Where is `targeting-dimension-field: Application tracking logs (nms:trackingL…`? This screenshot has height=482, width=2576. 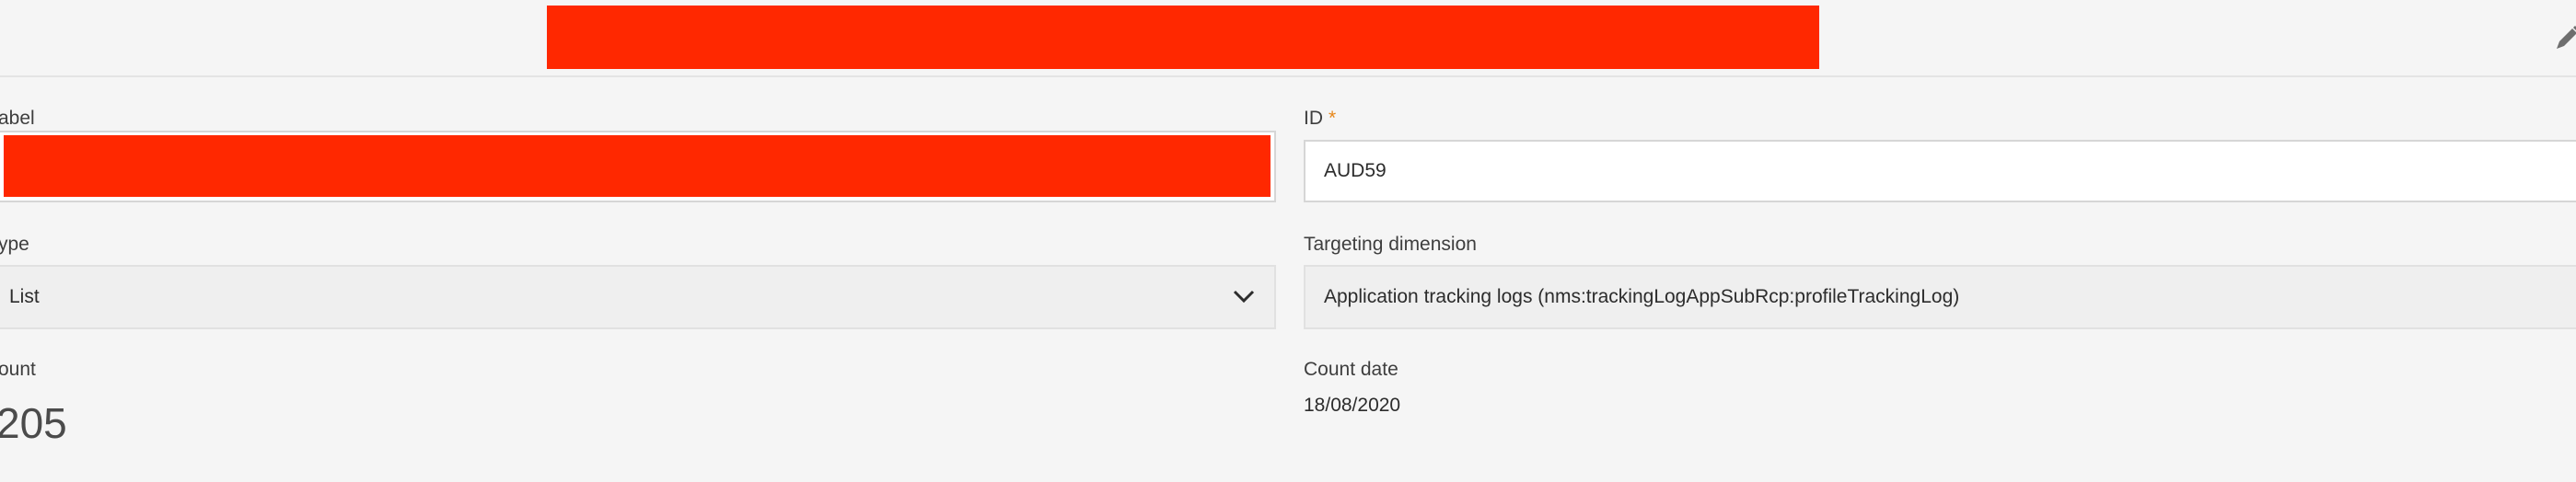 targeting-dimension-field: Application tracking logs (nms:trackingL… is located at coordinates (1940, 297).